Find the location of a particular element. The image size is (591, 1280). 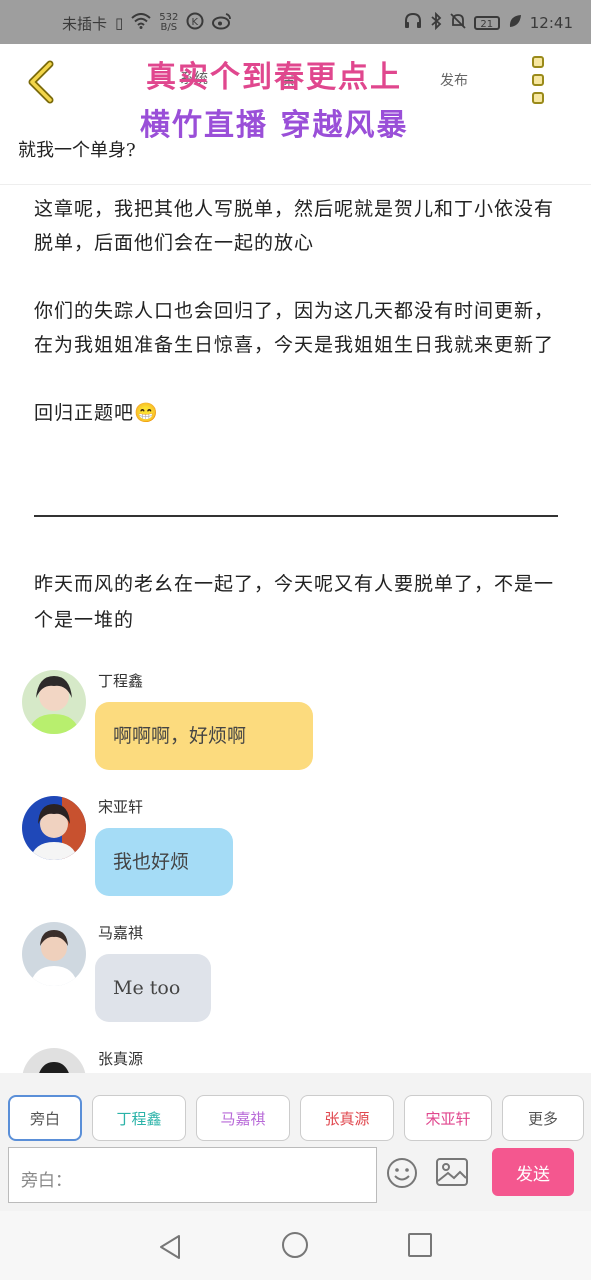

status-bar: 未插卡 ▯ 532 B/S K 21 12:41 is located at coordinates (295, 22).